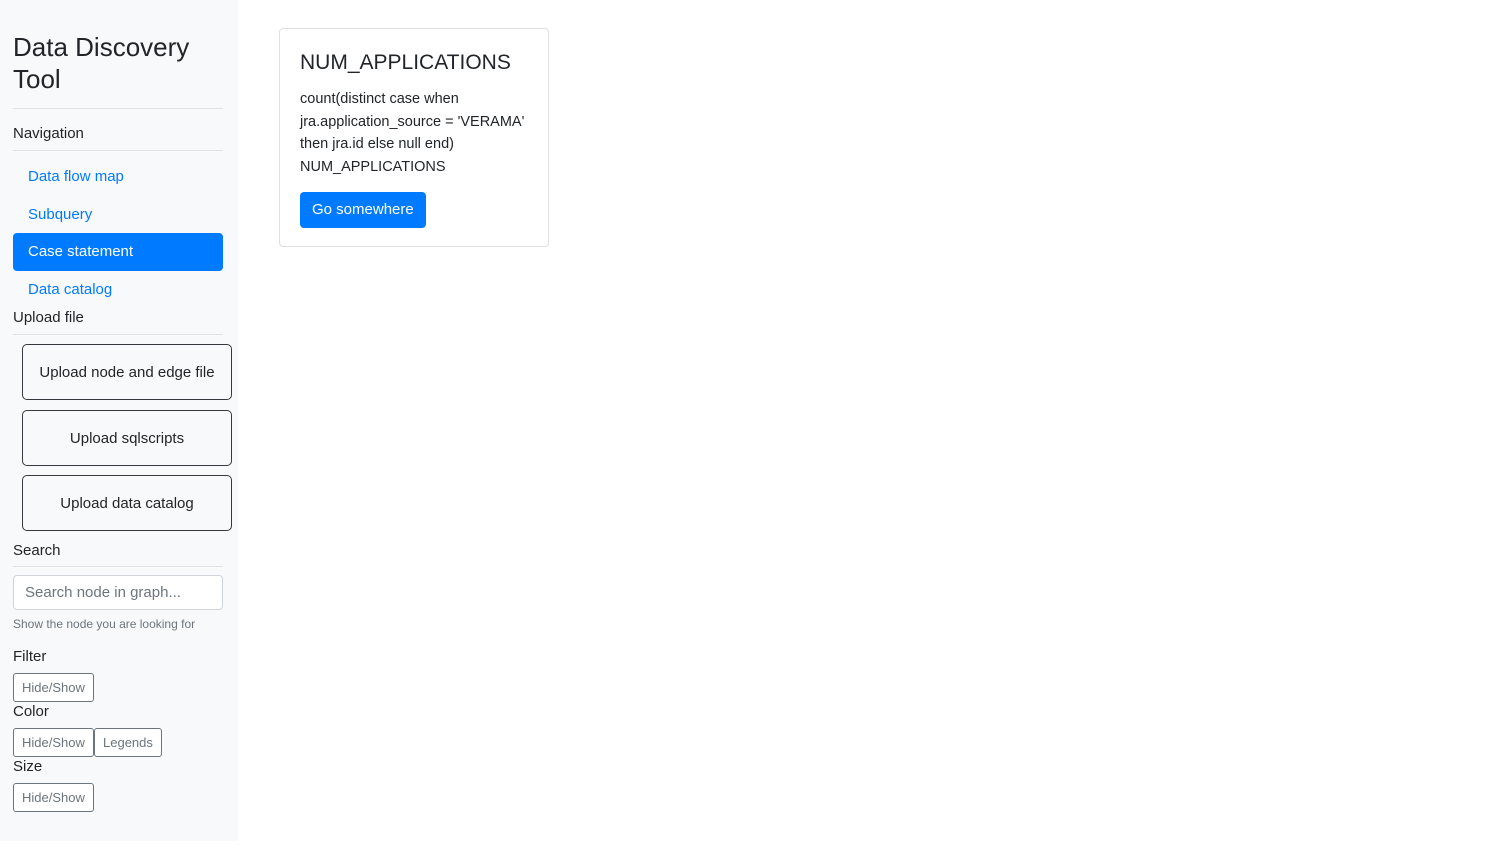 Image resolution: width=1495 pixels, height=860 pixels. Describe the element at coordinates (30, 656) in the screenshot. I see `filter-heading: Filter` at that location.